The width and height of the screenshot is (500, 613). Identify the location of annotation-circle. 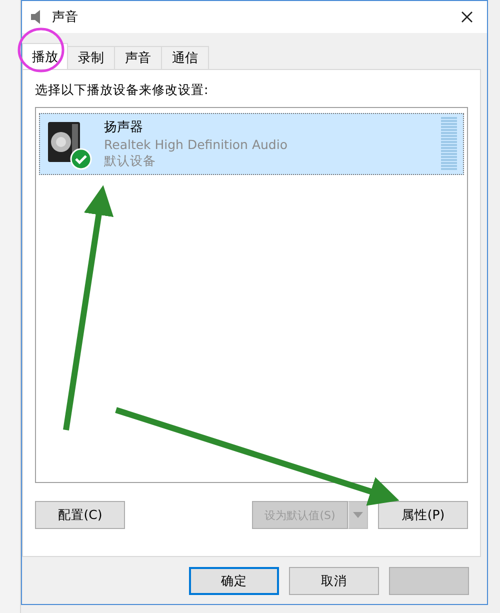
(41, 50).